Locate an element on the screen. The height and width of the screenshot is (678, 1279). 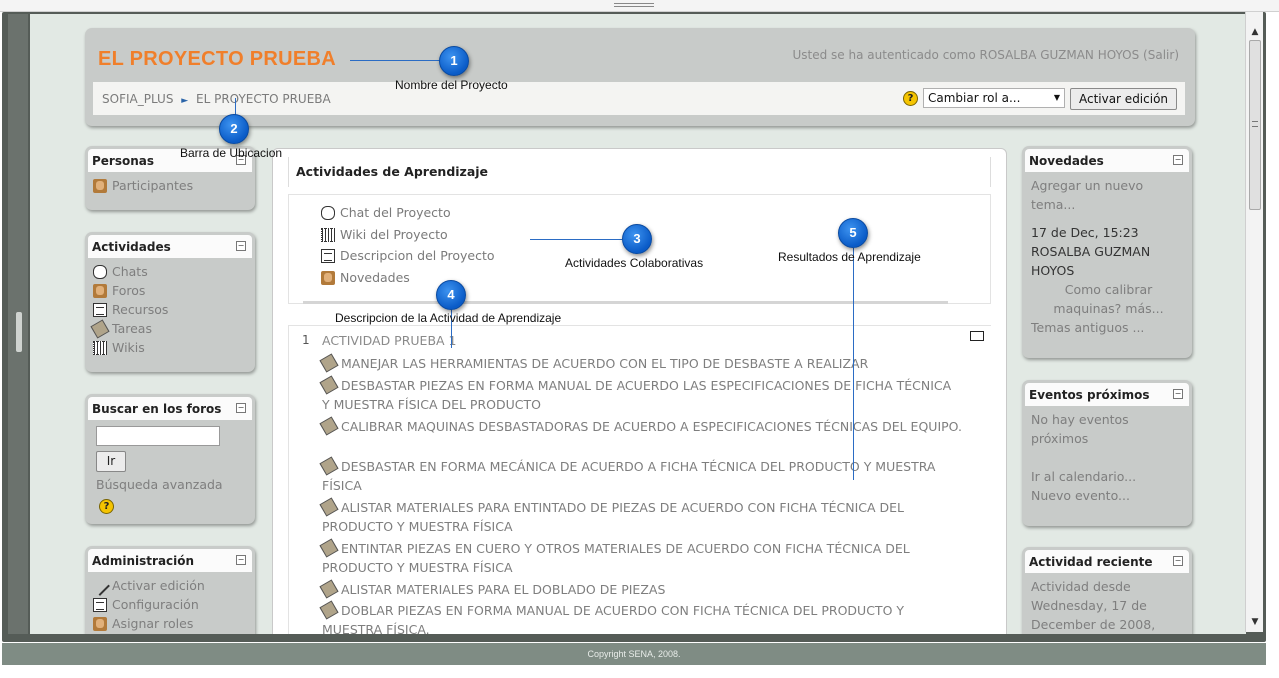
breadcrumb: SOFIA_PLUS ► EL PROYECTO PRUEBA is located at coordinates (216, 99).